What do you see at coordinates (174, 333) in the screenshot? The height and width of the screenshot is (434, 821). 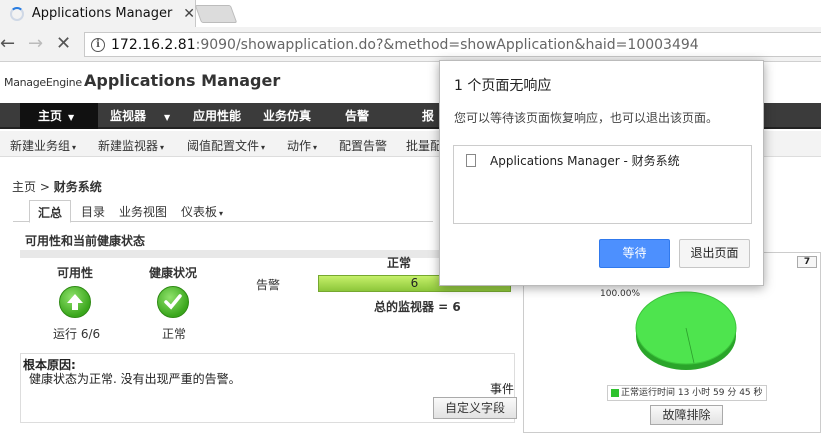 I see `health-status: 正常` at bounding box center [174, 333].